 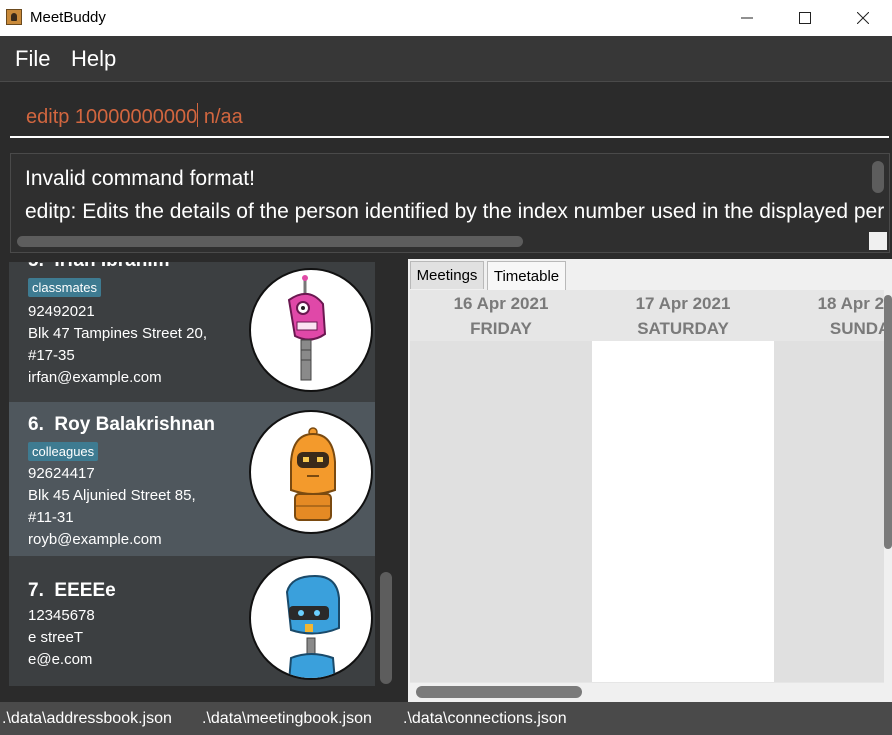 I want to click on person-phone: 92492021, so click(x=61, y=311).